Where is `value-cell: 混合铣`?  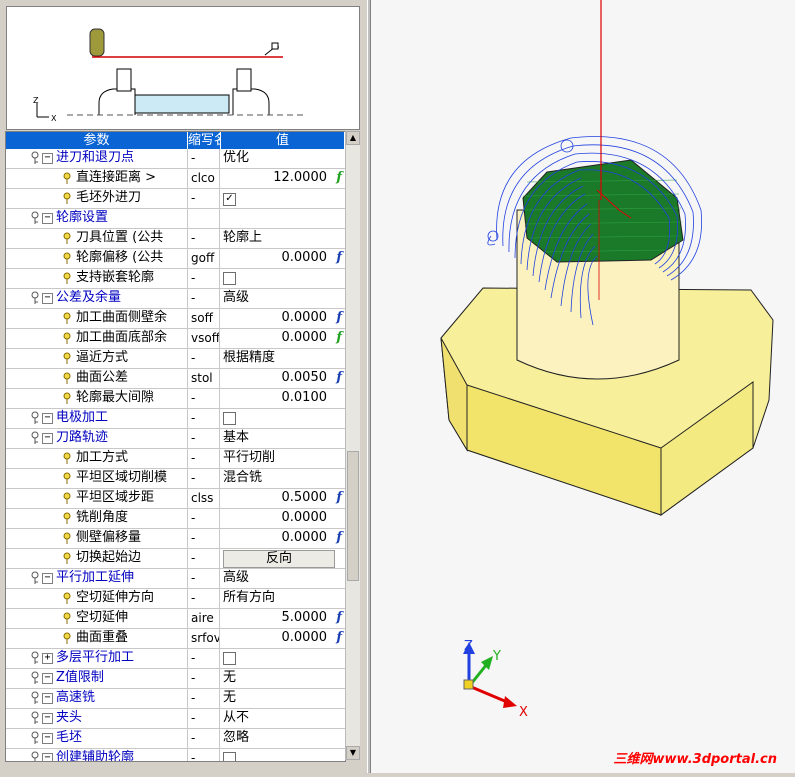 value-cell: 混合铣 is located at coordinates (282, 478).